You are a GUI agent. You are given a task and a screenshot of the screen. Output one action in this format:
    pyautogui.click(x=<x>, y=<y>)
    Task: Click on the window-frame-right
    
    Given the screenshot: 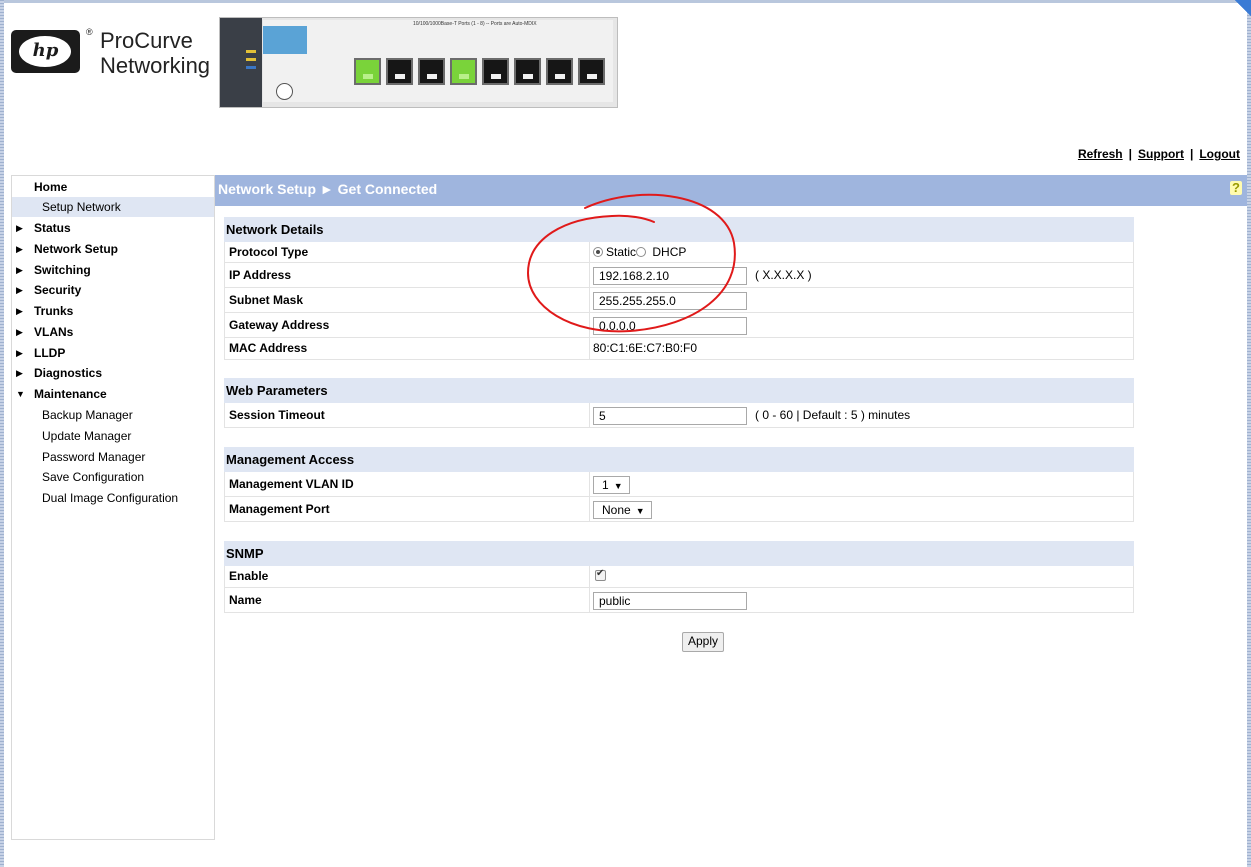 What is the action you would take?
    pyautogui.click(x=1249, y=433)
    